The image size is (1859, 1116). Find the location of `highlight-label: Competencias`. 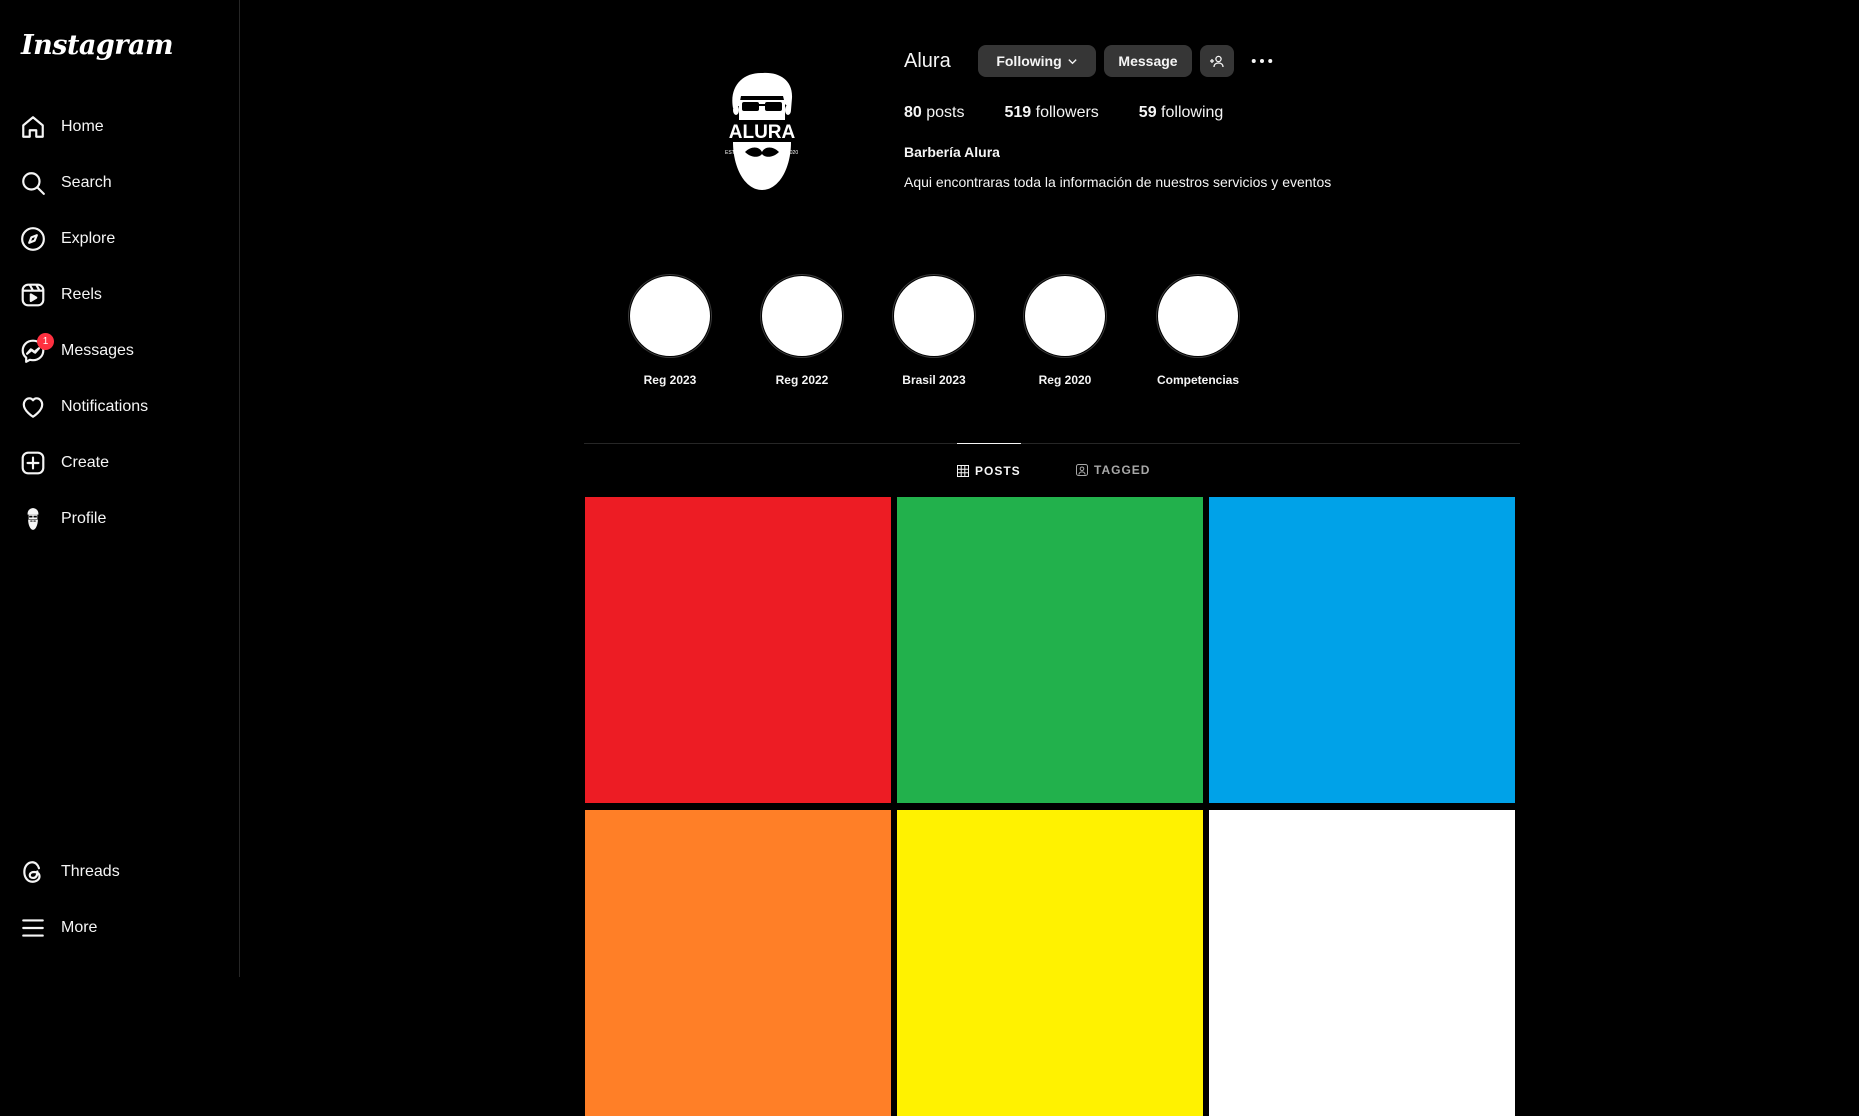

highlight-label: Competencias is located at coordinates (1198, 380).